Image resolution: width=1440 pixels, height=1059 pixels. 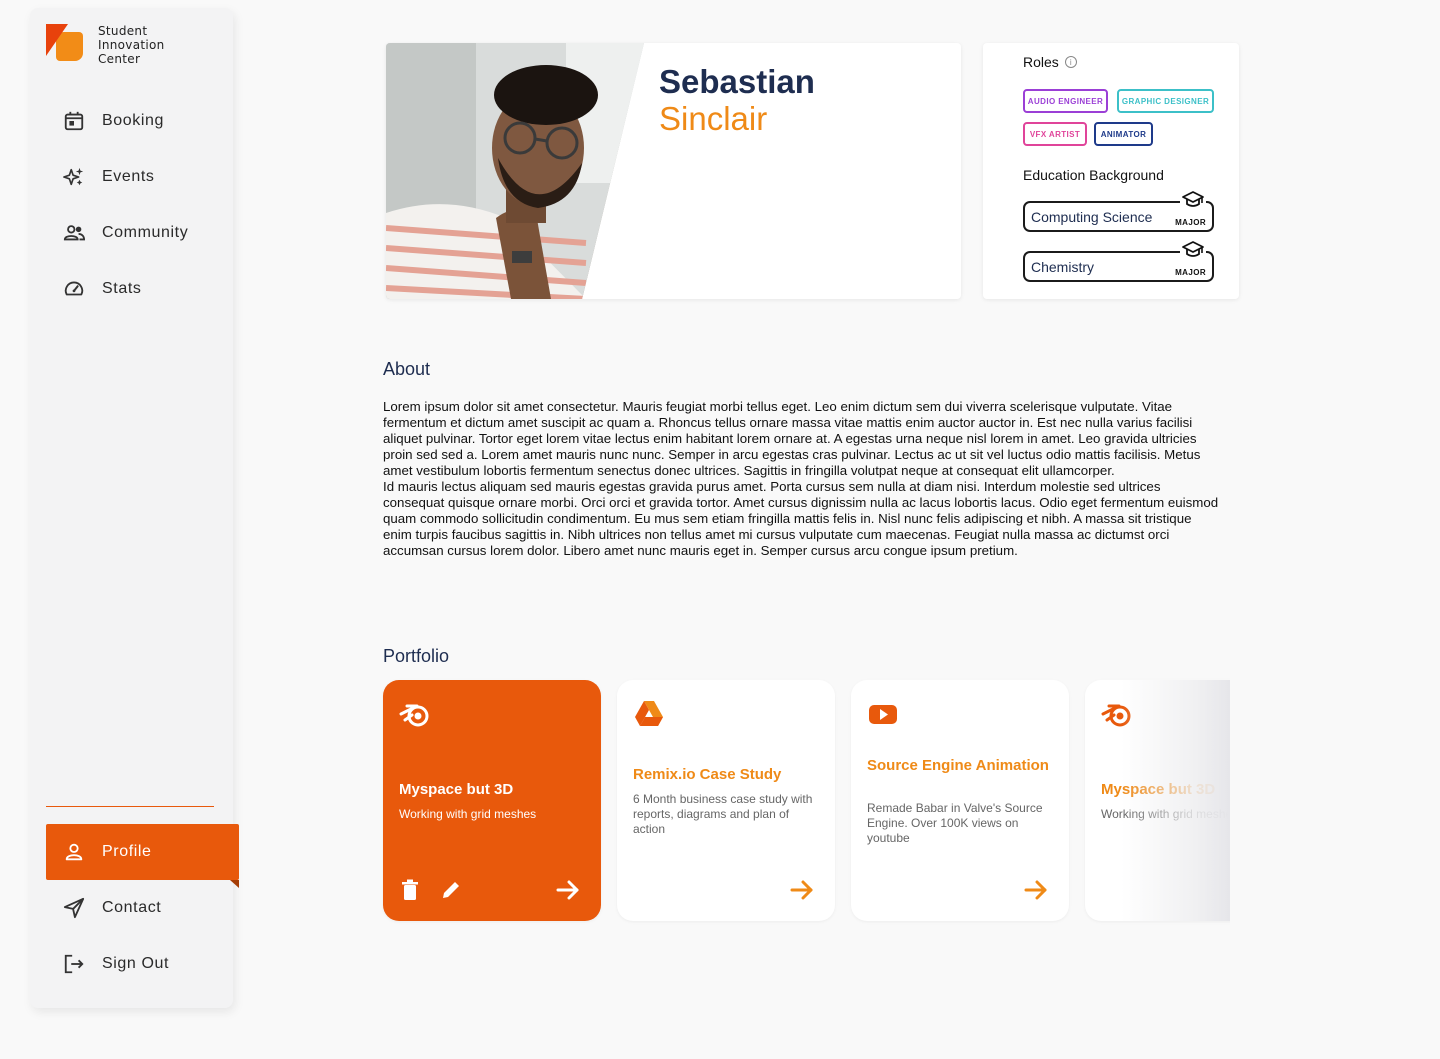 What do you see at coordinates (737, 81) in the screenshot?
I see `profile-first-name: Sebastian` at bounding box center [737, 81].